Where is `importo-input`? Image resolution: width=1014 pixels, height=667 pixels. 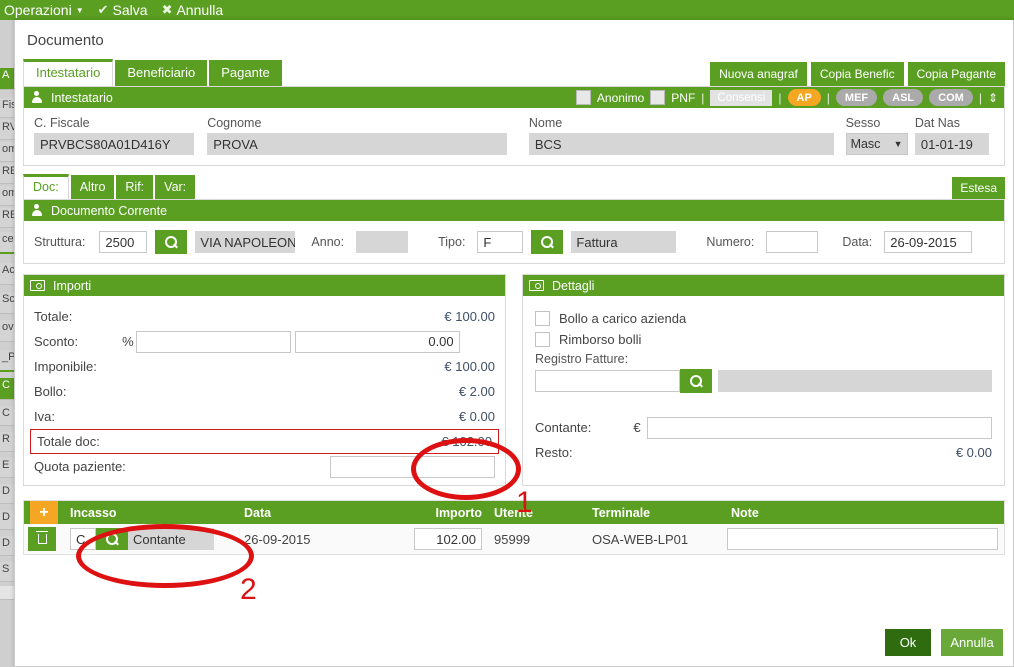
importo-input is located at coordinates (448, 539).